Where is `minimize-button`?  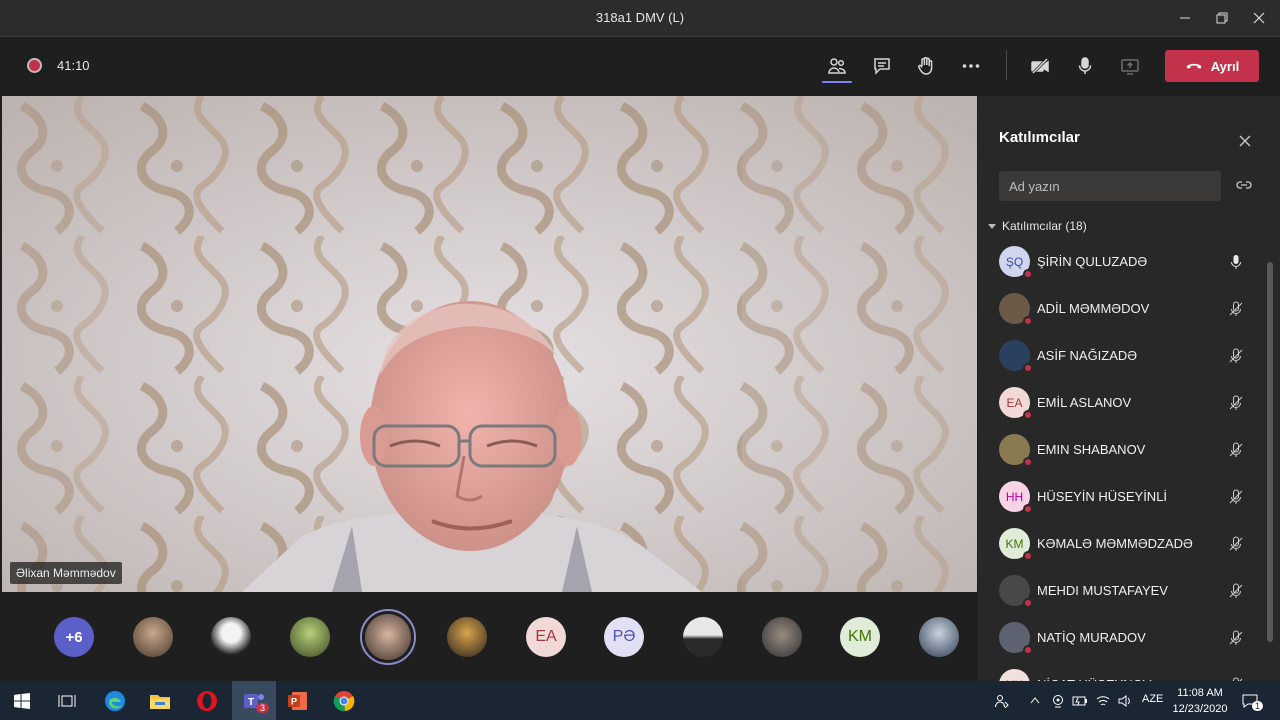 minimize-button is located at coordinates (1185, 18).